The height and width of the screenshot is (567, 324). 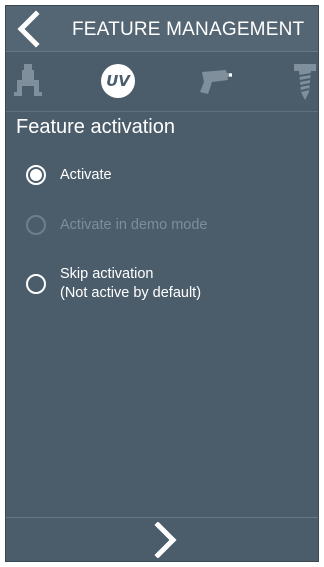 I want to click on radio-activate, so click(x=36, y=175).